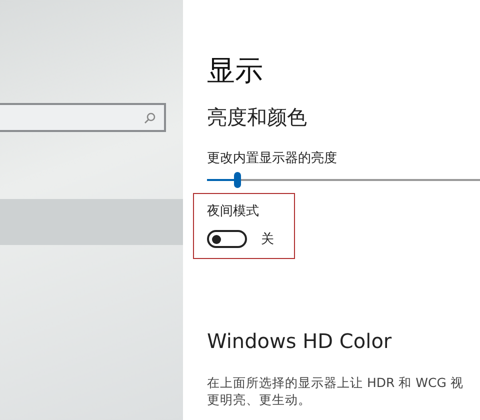 The width and height of the screenshot is (480, 420). I want to click on slider-thumb, so click(237, 180).